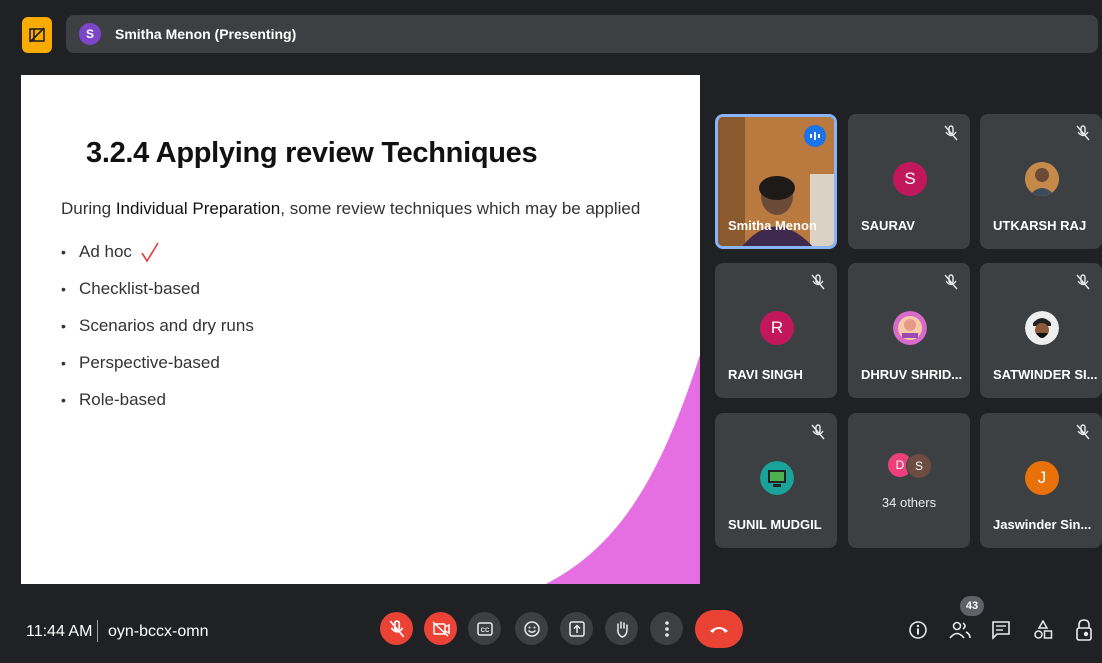  I want to click on activities-icon, so click(1043, 629).